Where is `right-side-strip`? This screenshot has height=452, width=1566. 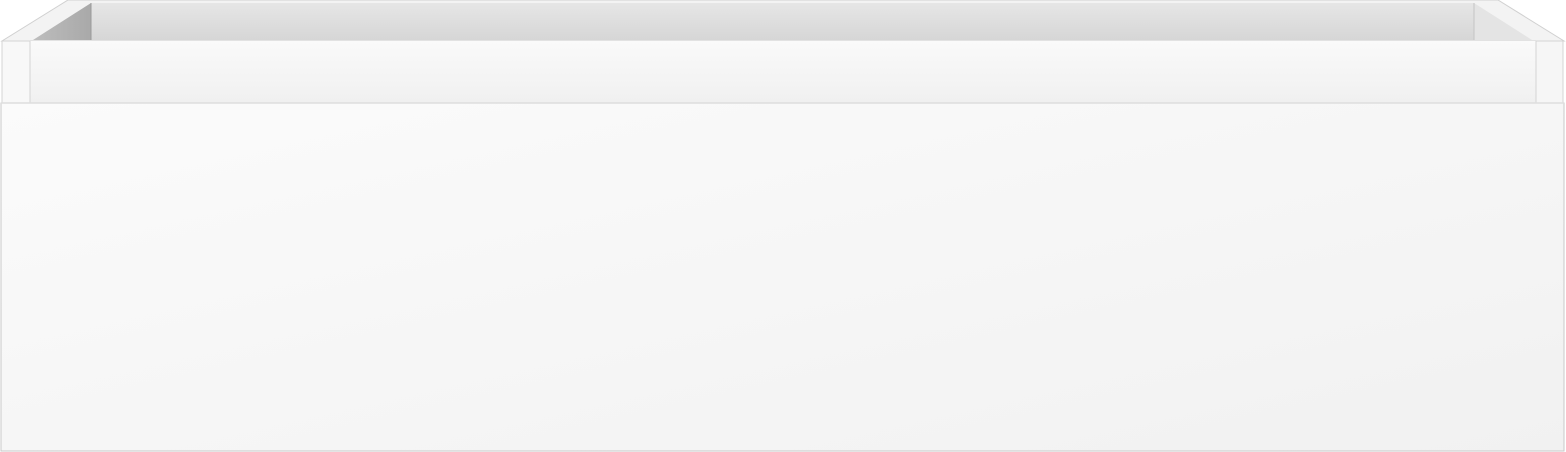 right-side-strip is located at coordinates (1549, 72).